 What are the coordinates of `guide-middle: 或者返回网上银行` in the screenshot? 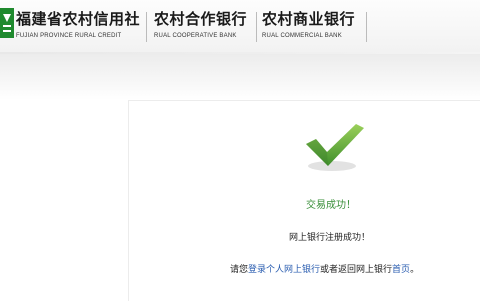 It's located at (356, 270).